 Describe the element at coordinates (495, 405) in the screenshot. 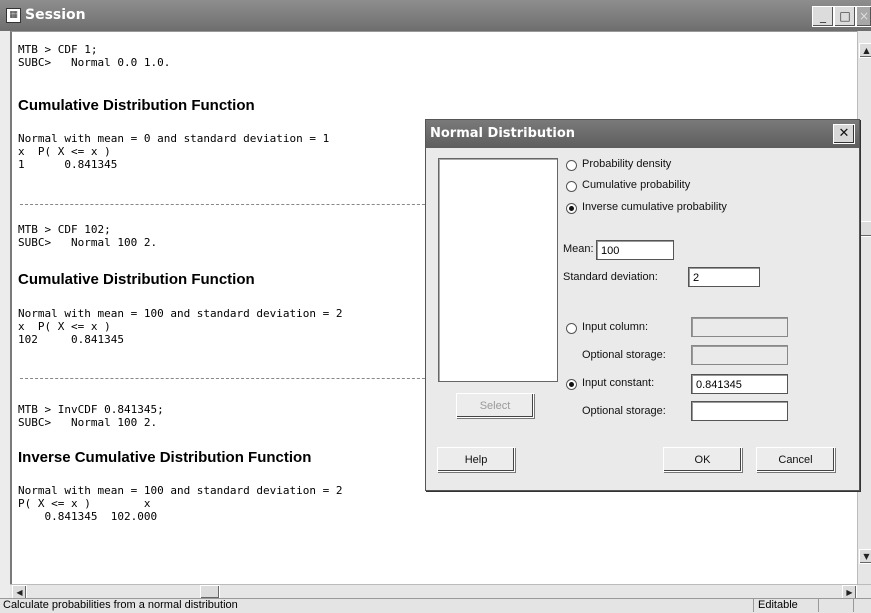

I see `select-button: Select` at that location.